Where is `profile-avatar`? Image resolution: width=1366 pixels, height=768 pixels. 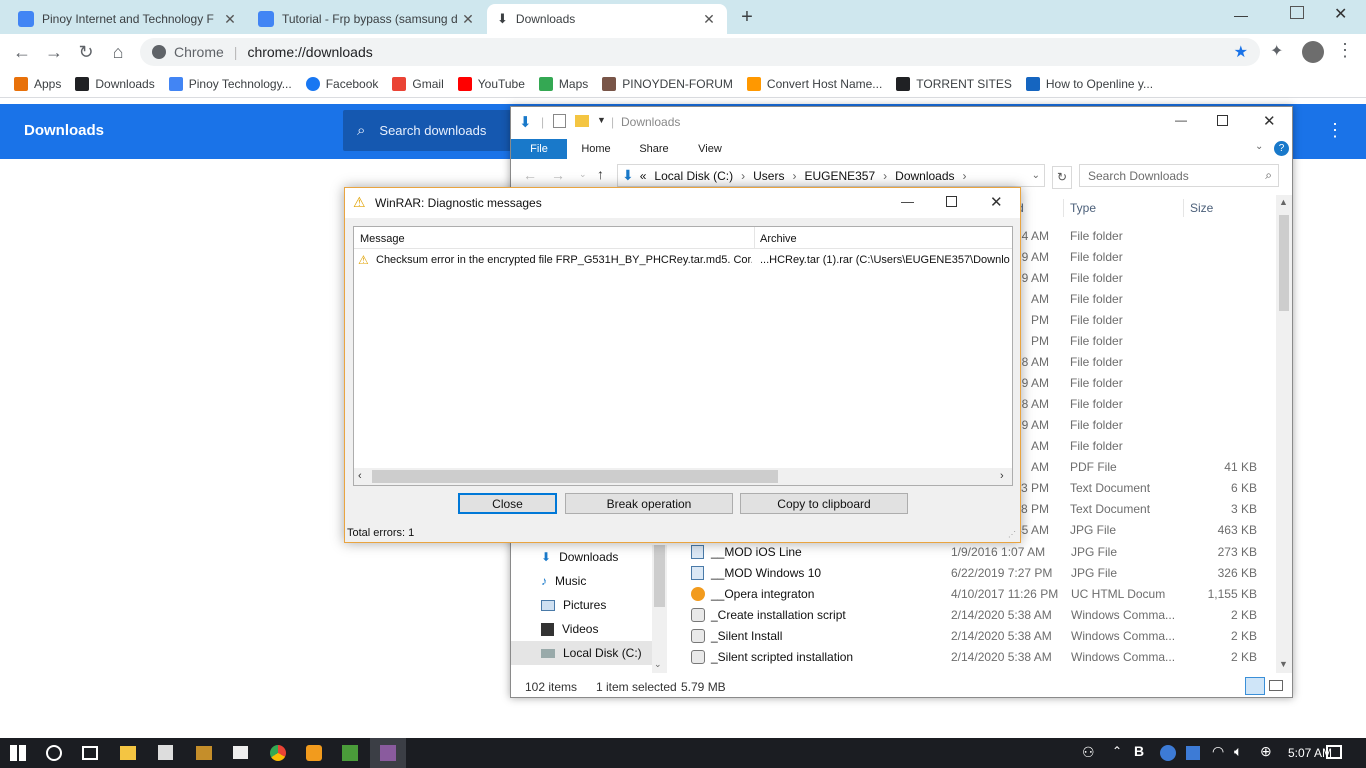
profile-avatar is located at coordinates (1313, 52).